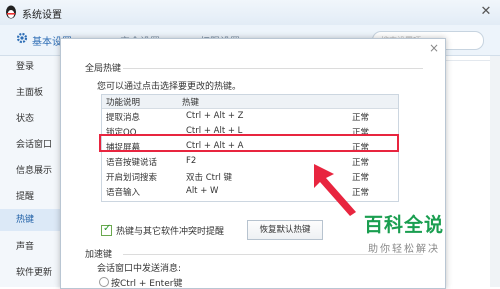 Image resolution: width=500 pixels, height=289 pixels. What do you see at coordinates (285, 230) in the screenshot?
I see `restore-default-hotkeys-button: 恢复默认热键` at bounding box center [285, 230].